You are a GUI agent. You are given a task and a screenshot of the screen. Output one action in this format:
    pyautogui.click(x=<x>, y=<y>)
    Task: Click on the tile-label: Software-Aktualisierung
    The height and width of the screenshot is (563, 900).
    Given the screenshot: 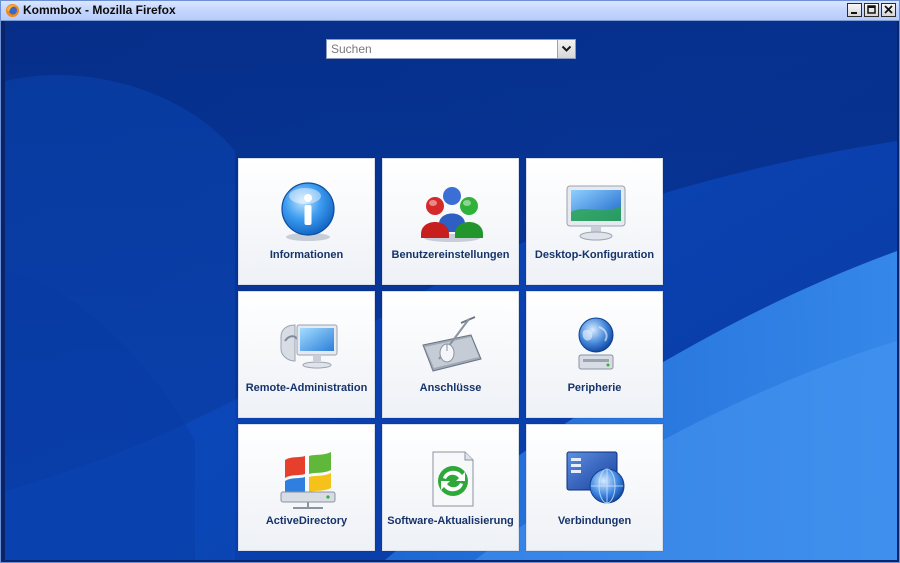 What is the action you would take?
    pyautogui.click(x=450, y=521)
    